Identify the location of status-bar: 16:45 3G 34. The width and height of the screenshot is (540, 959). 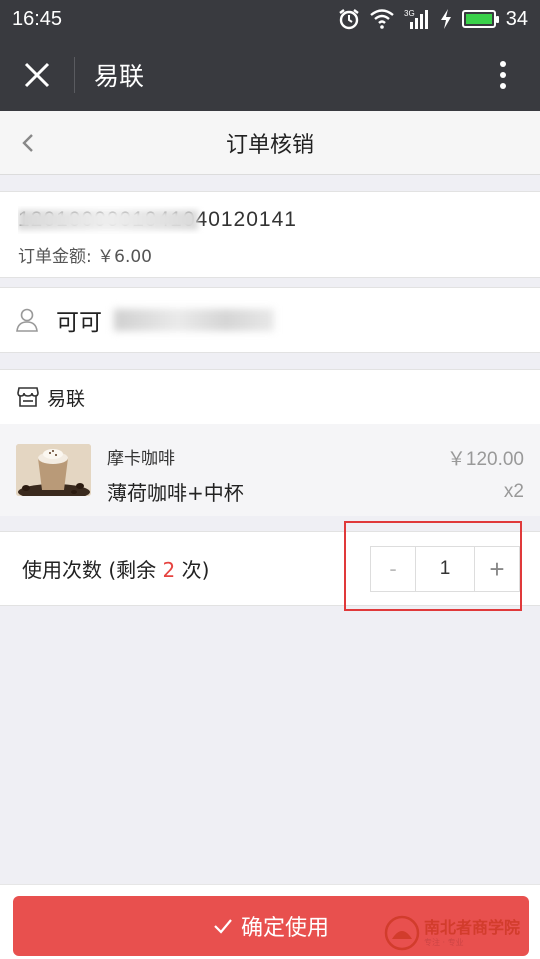
(270, 19).